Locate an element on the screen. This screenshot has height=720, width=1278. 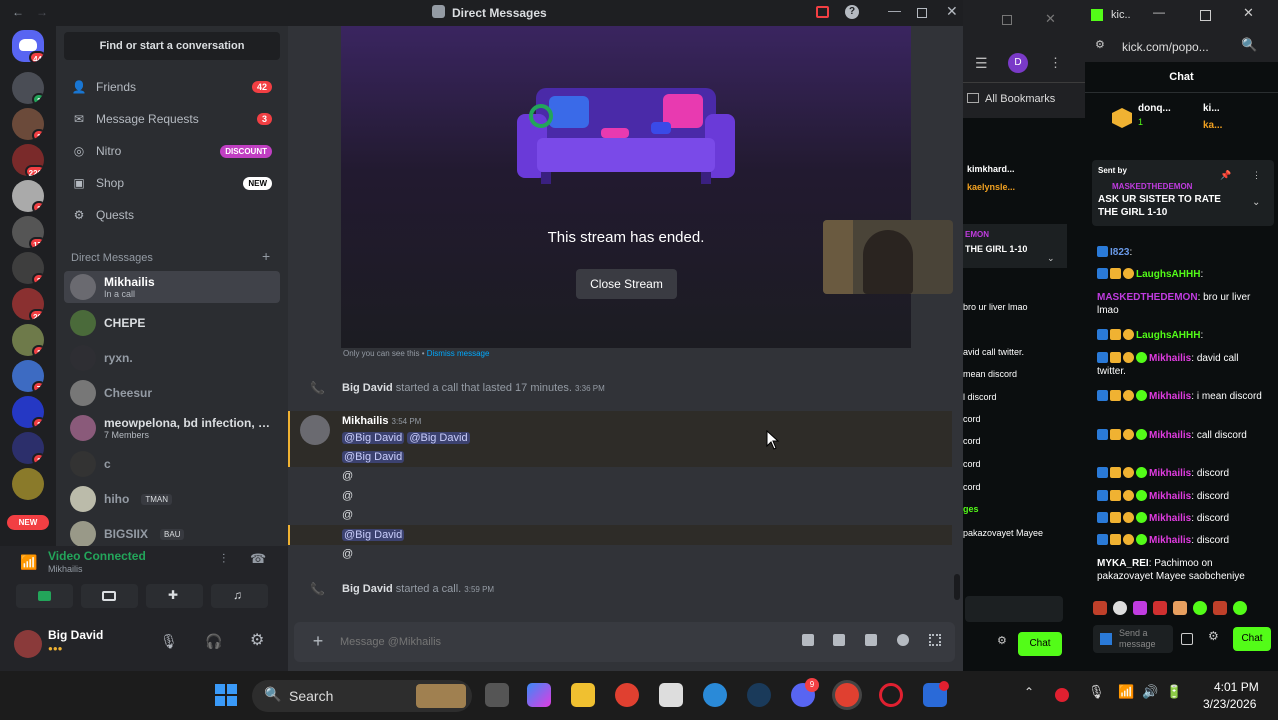
headset-icon: 🎧 is located at coordinates (213, 641).